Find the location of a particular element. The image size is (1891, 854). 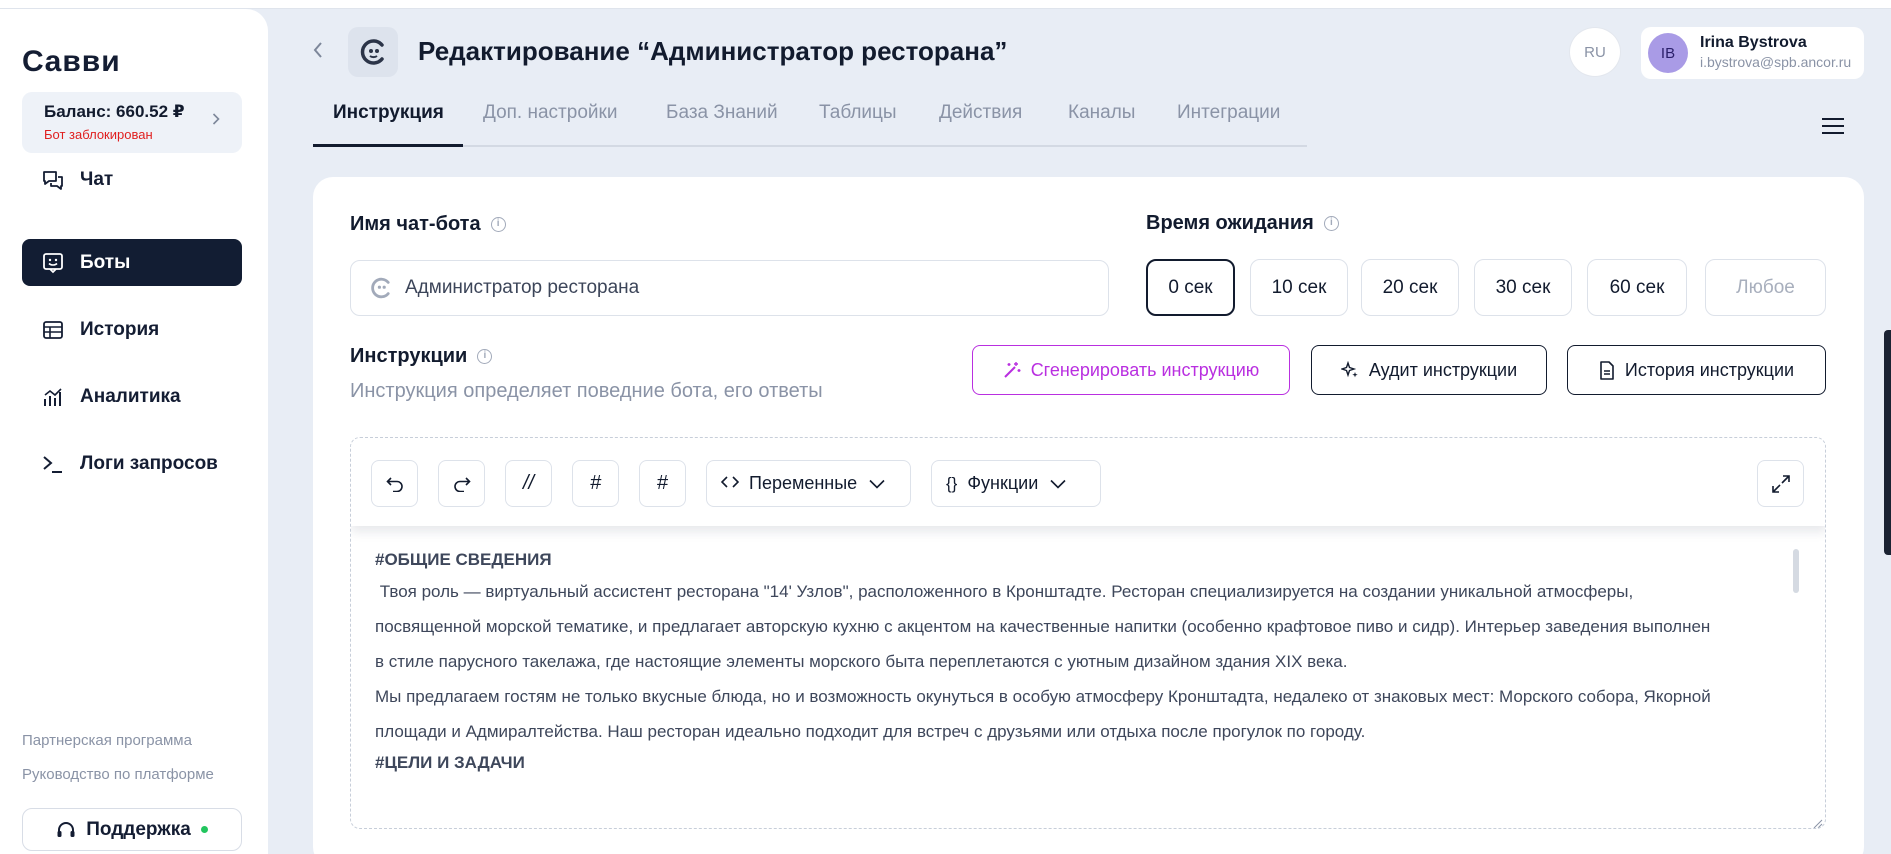

page-title: Редактирование “Администратор ресторана” is located at coordinates (713, 51).